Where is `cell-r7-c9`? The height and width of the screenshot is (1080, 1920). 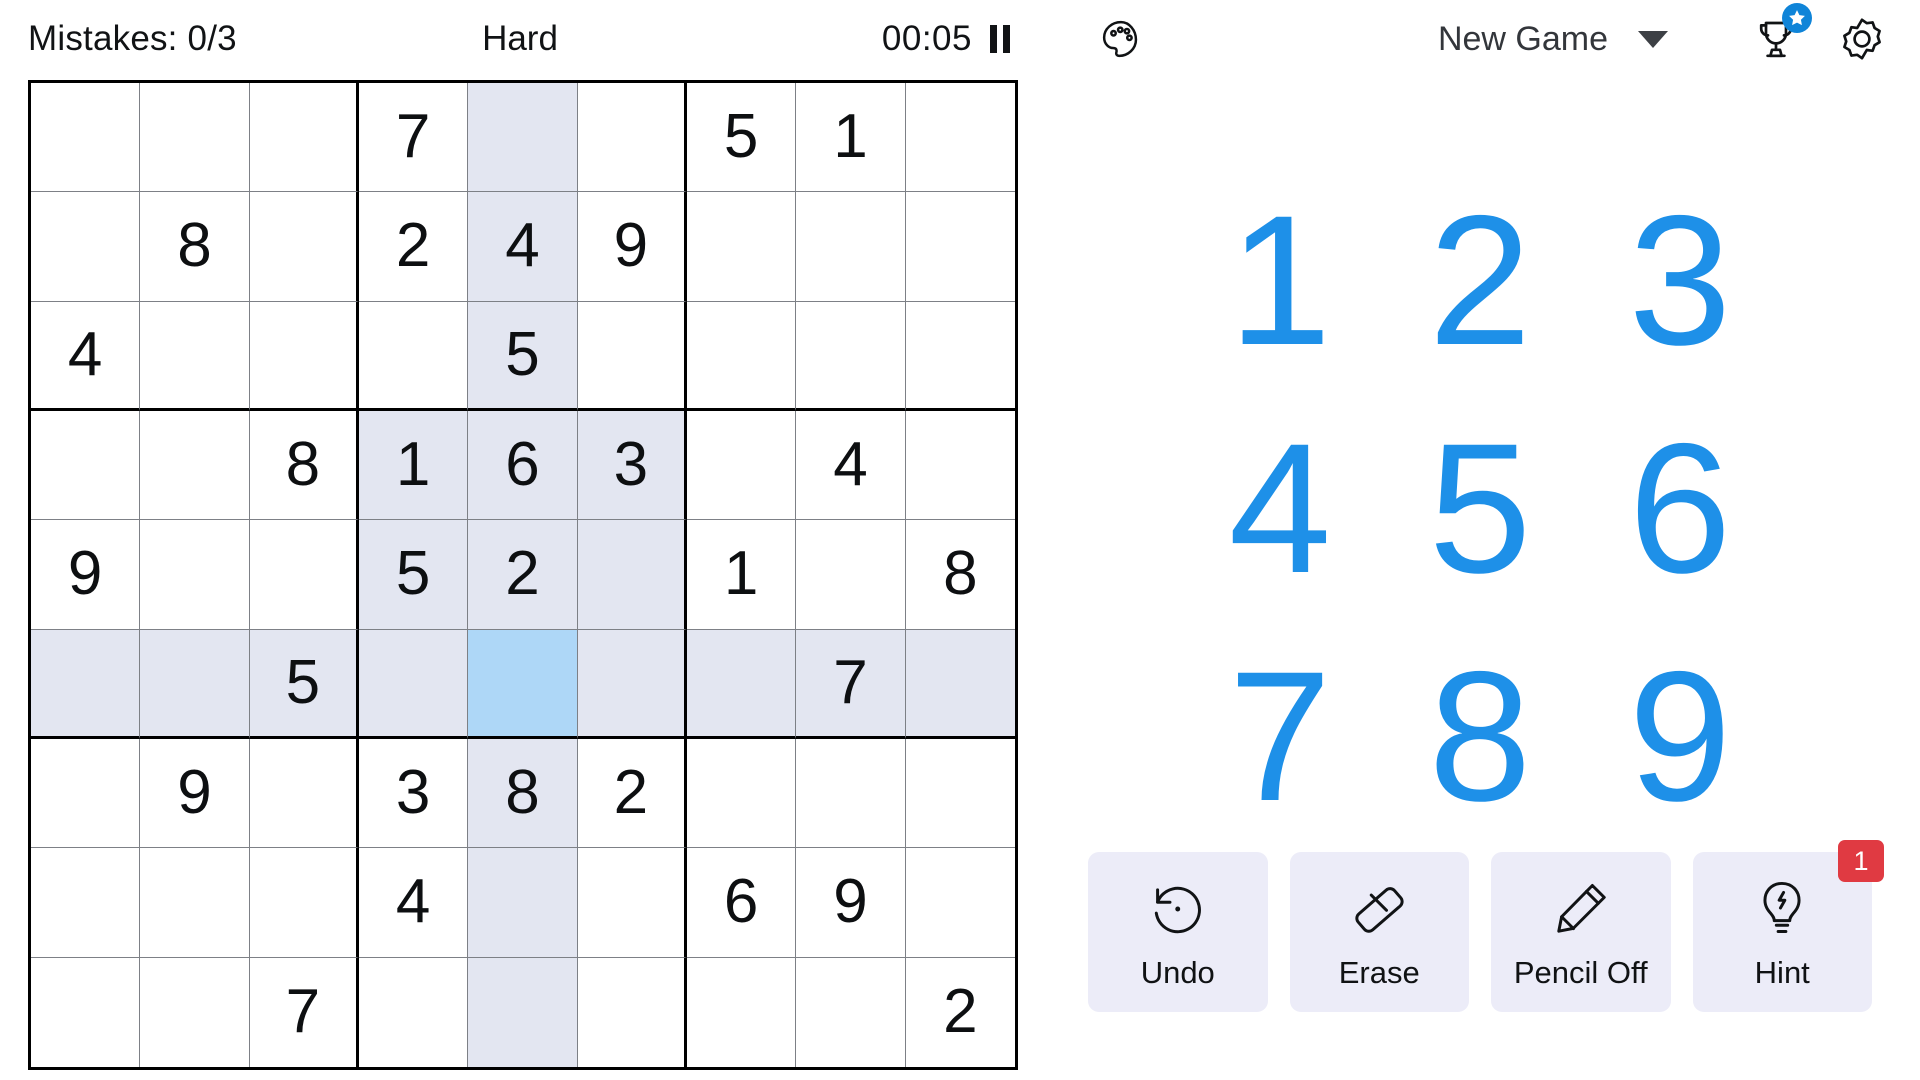
cell-r7-c9 is located at coordinates (960, 794).